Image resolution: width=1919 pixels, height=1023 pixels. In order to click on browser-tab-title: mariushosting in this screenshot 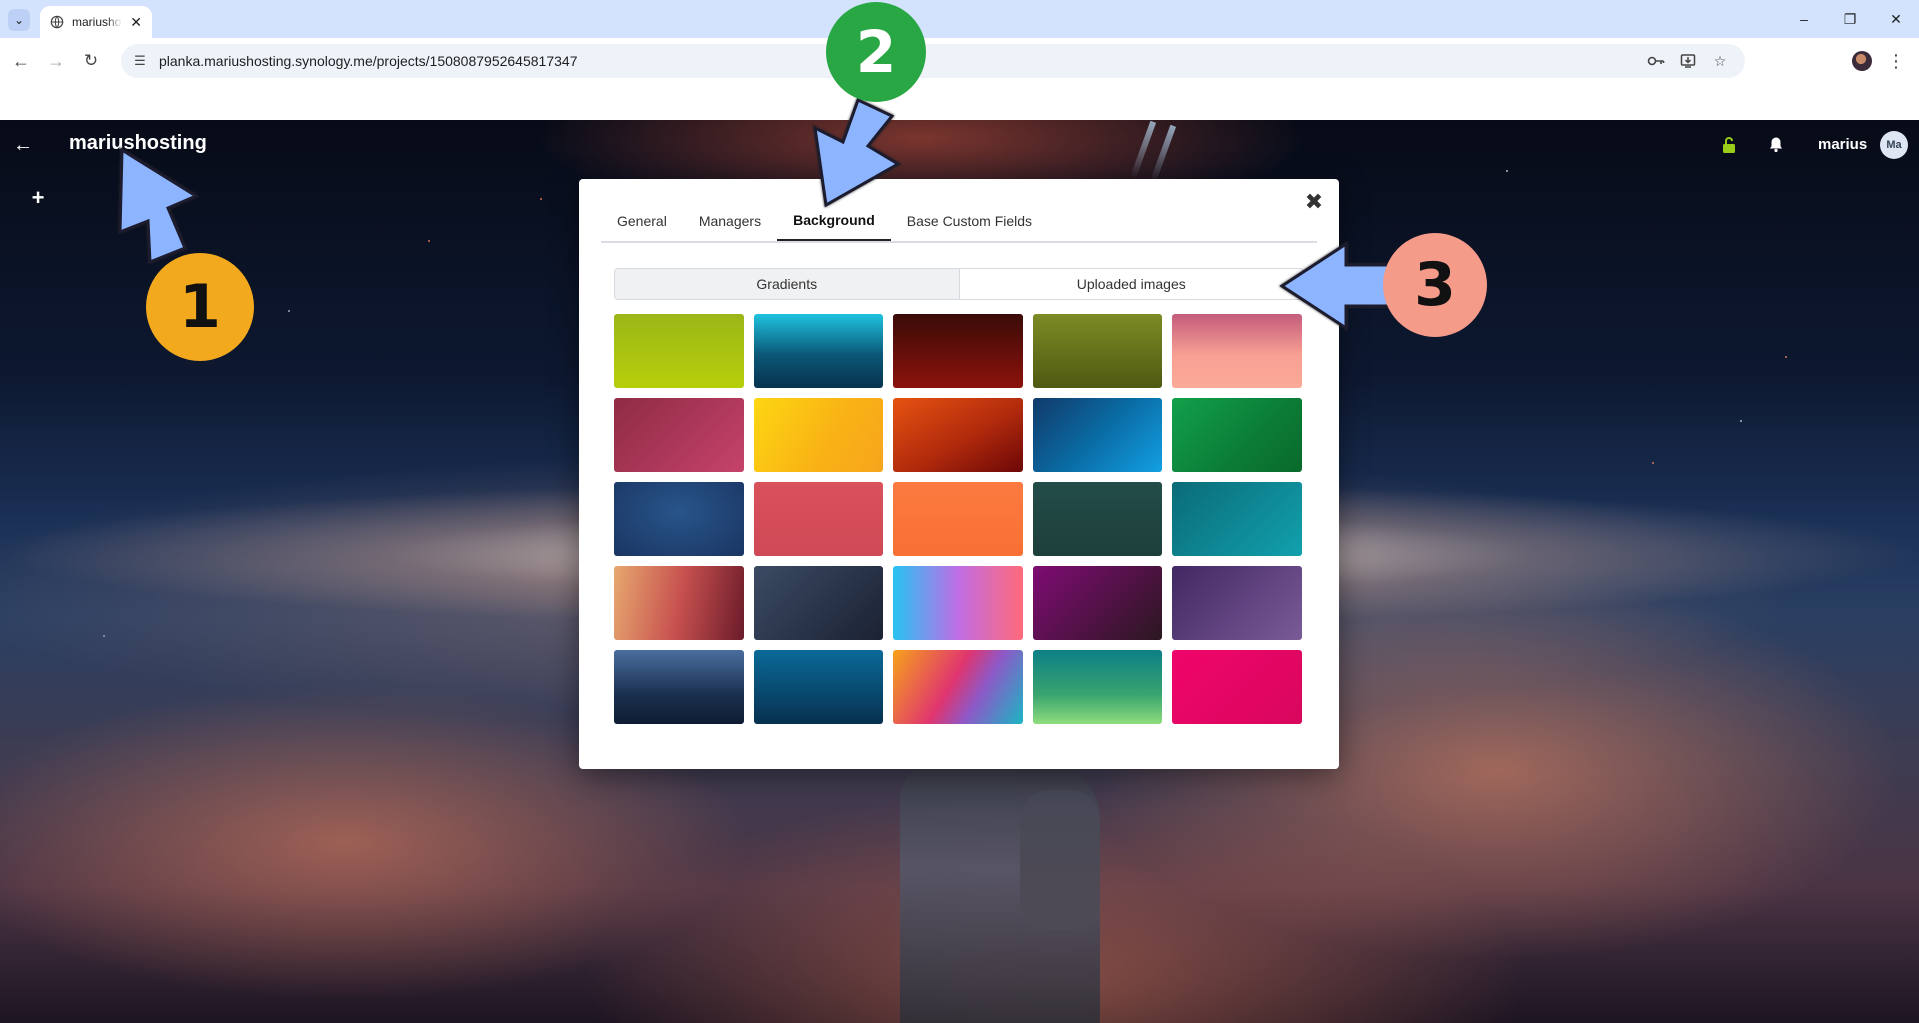, I will do `click(97, 22)`.